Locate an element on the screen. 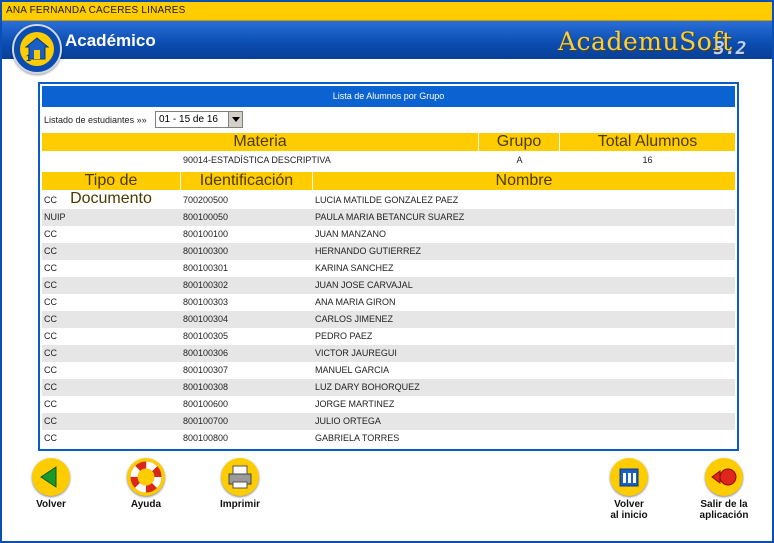 The width and height of the screenshot is (774, 543). nombre-cell: KARINA SANCHEZ is located at coordinates (354, 268).